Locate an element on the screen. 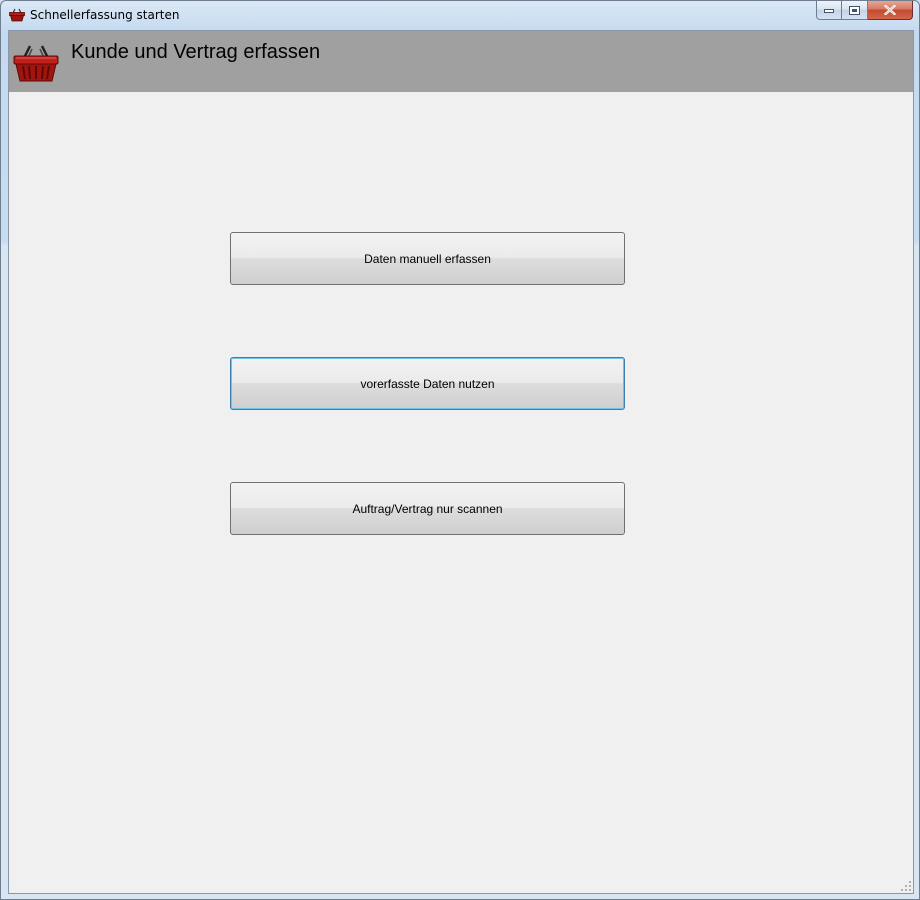  close-button is located at coordinates (890, 10).